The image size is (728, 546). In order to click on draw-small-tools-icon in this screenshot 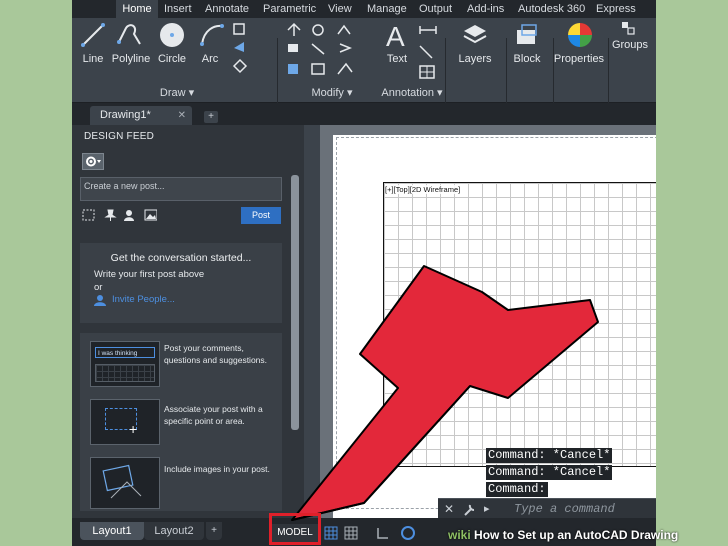, I will do `click(247, 52)`.